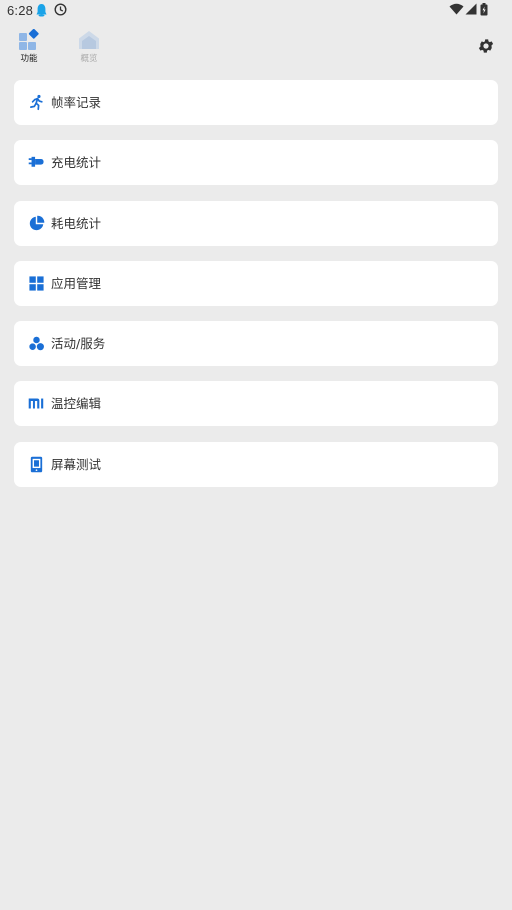 Image resolution: width=512 pixels, height=910 pixels. Describe the element at coordinates (256, 11) in the screenshot. I see `status-bar: 6:28` at that location.